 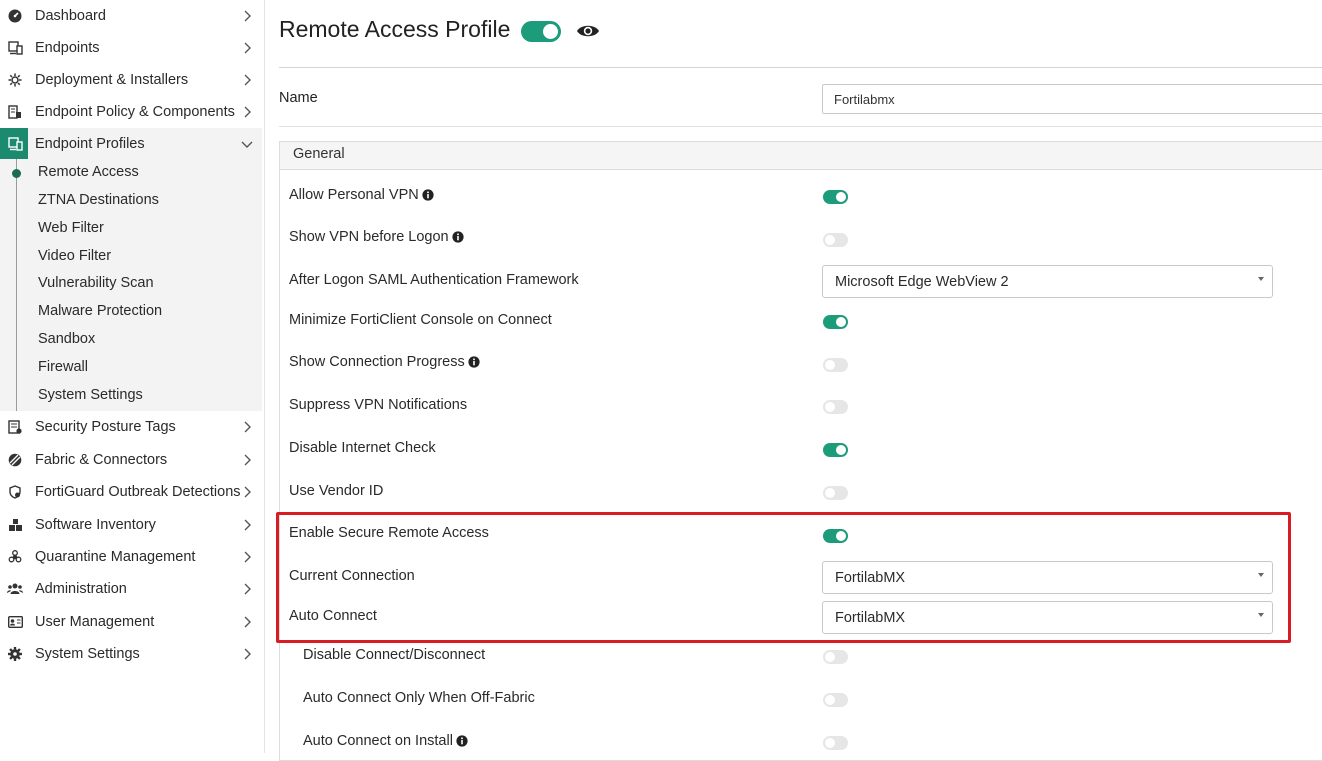 What do you see at coordinates (90, 144) in the screenshot?
I see `nav-label: Endpoint Profiles` at bounding box center [90, 144].